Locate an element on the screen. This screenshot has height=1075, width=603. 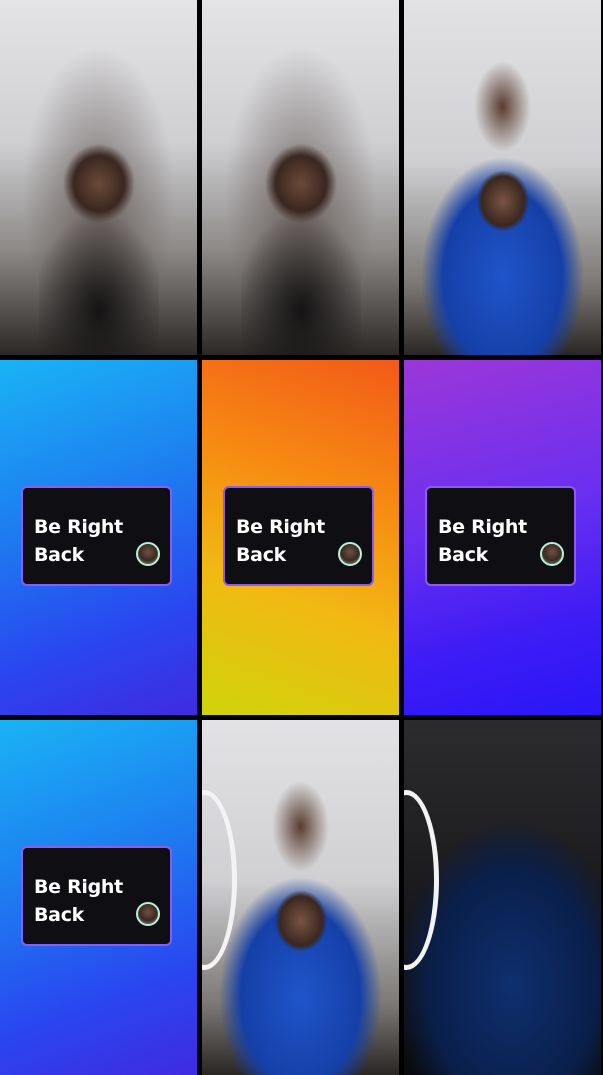
be-right-back-tile-1: Be Right Back is located at coordinates (98, 537).